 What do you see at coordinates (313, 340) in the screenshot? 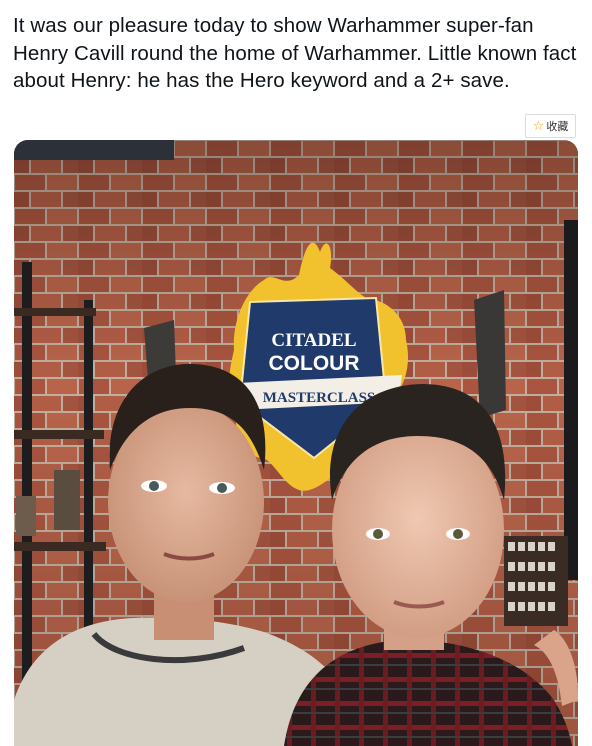
I see `sign-line-1: CITADEL` at bounding box center [313, 340].